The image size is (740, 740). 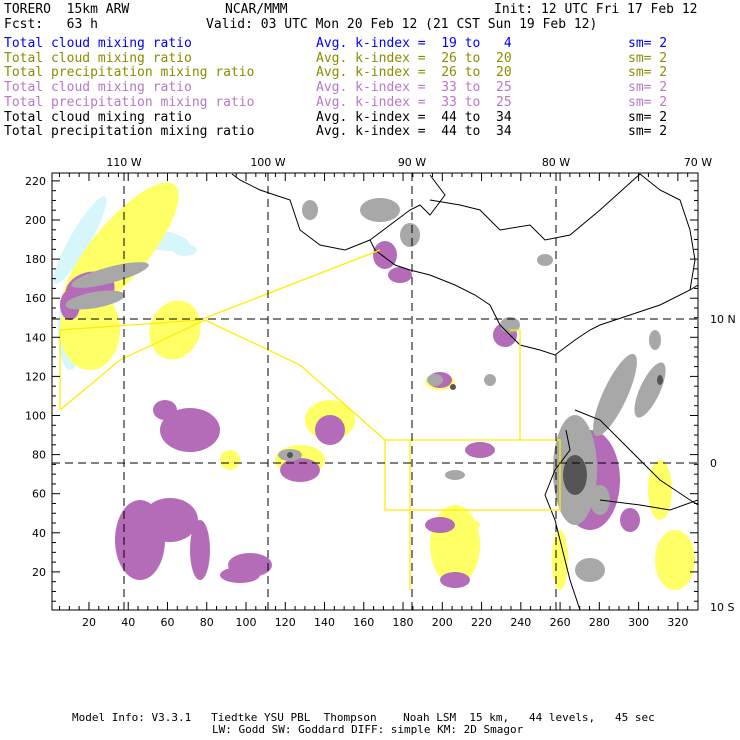 What do you see at coordinates (39, 494) in the screenshot?
I see `y-tick-label: 60` at bounding box center [39, 494].